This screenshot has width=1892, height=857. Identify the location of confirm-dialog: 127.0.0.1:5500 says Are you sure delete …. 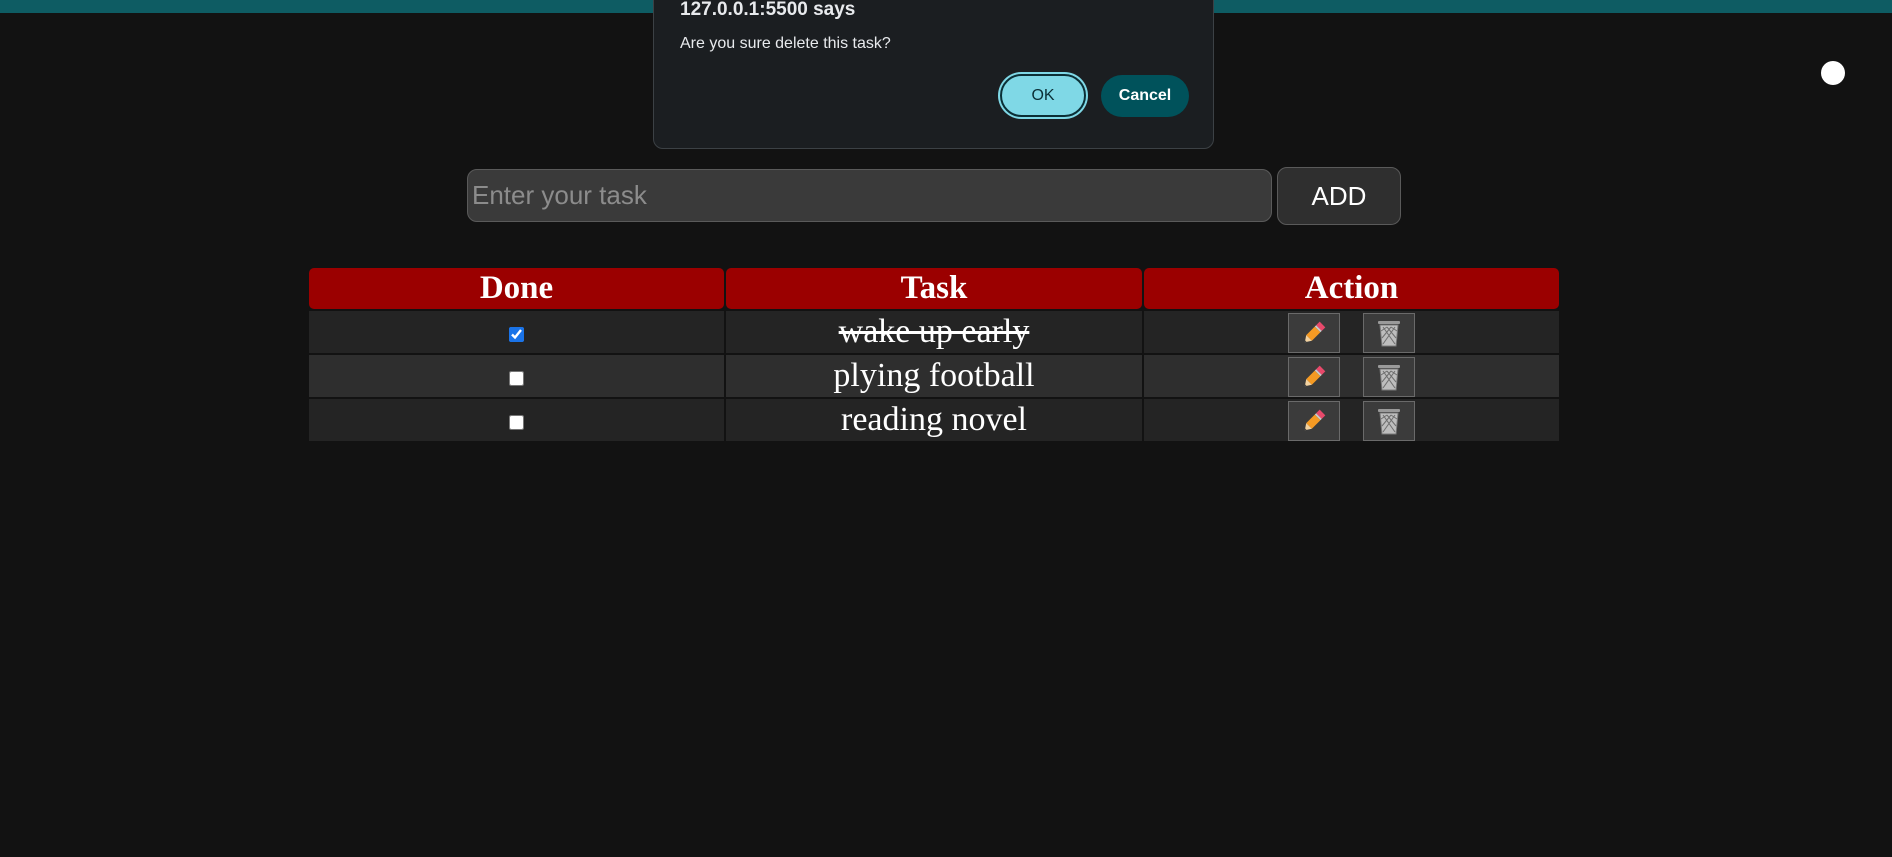
(933, 74).